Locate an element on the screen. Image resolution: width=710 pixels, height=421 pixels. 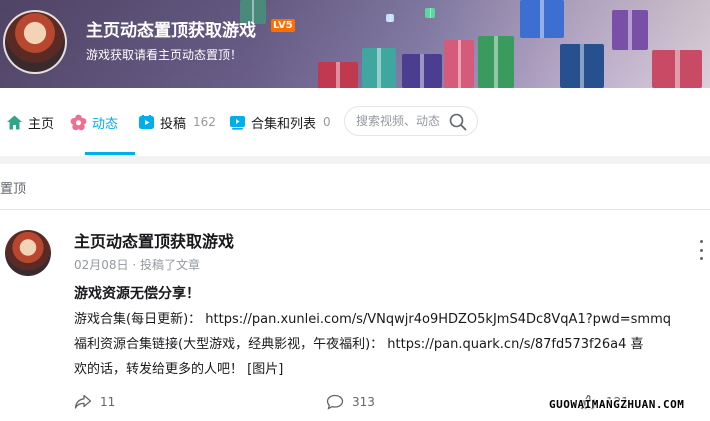
tab-collections-label: 合集和列表 is located at coordinates (284, 124).